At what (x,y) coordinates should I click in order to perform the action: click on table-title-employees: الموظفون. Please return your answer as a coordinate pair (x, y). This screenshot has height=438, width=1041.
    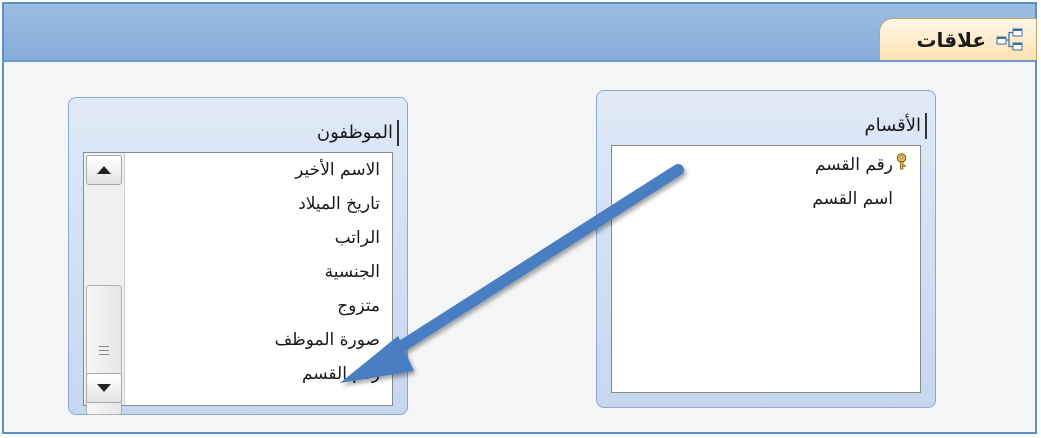
    Looking at the image, I should click on (238, 133).